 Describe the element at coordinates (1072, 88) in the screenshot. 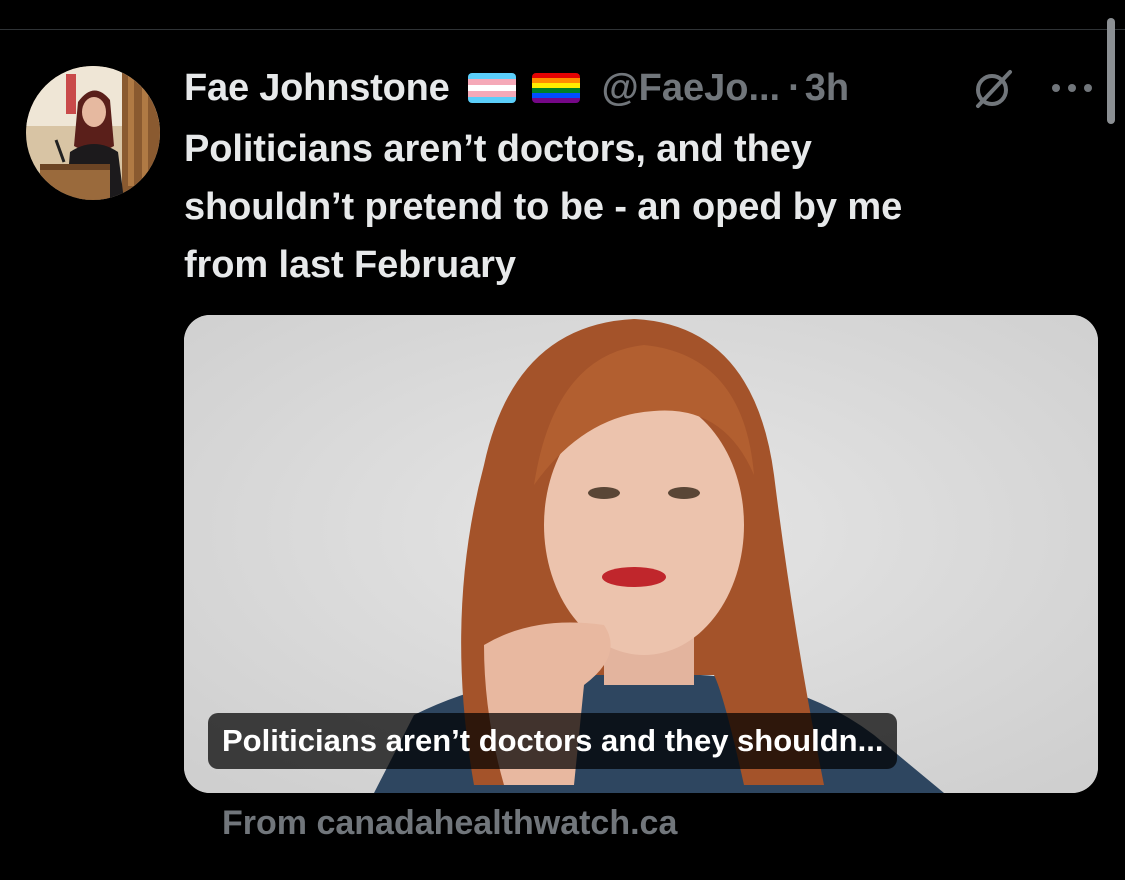

I see `more-options-icon` at that location.